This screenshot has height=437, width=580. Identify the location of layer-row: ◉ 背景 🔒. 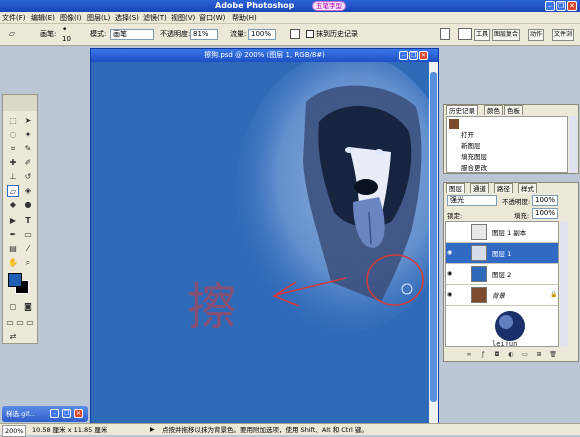
(502, 295).